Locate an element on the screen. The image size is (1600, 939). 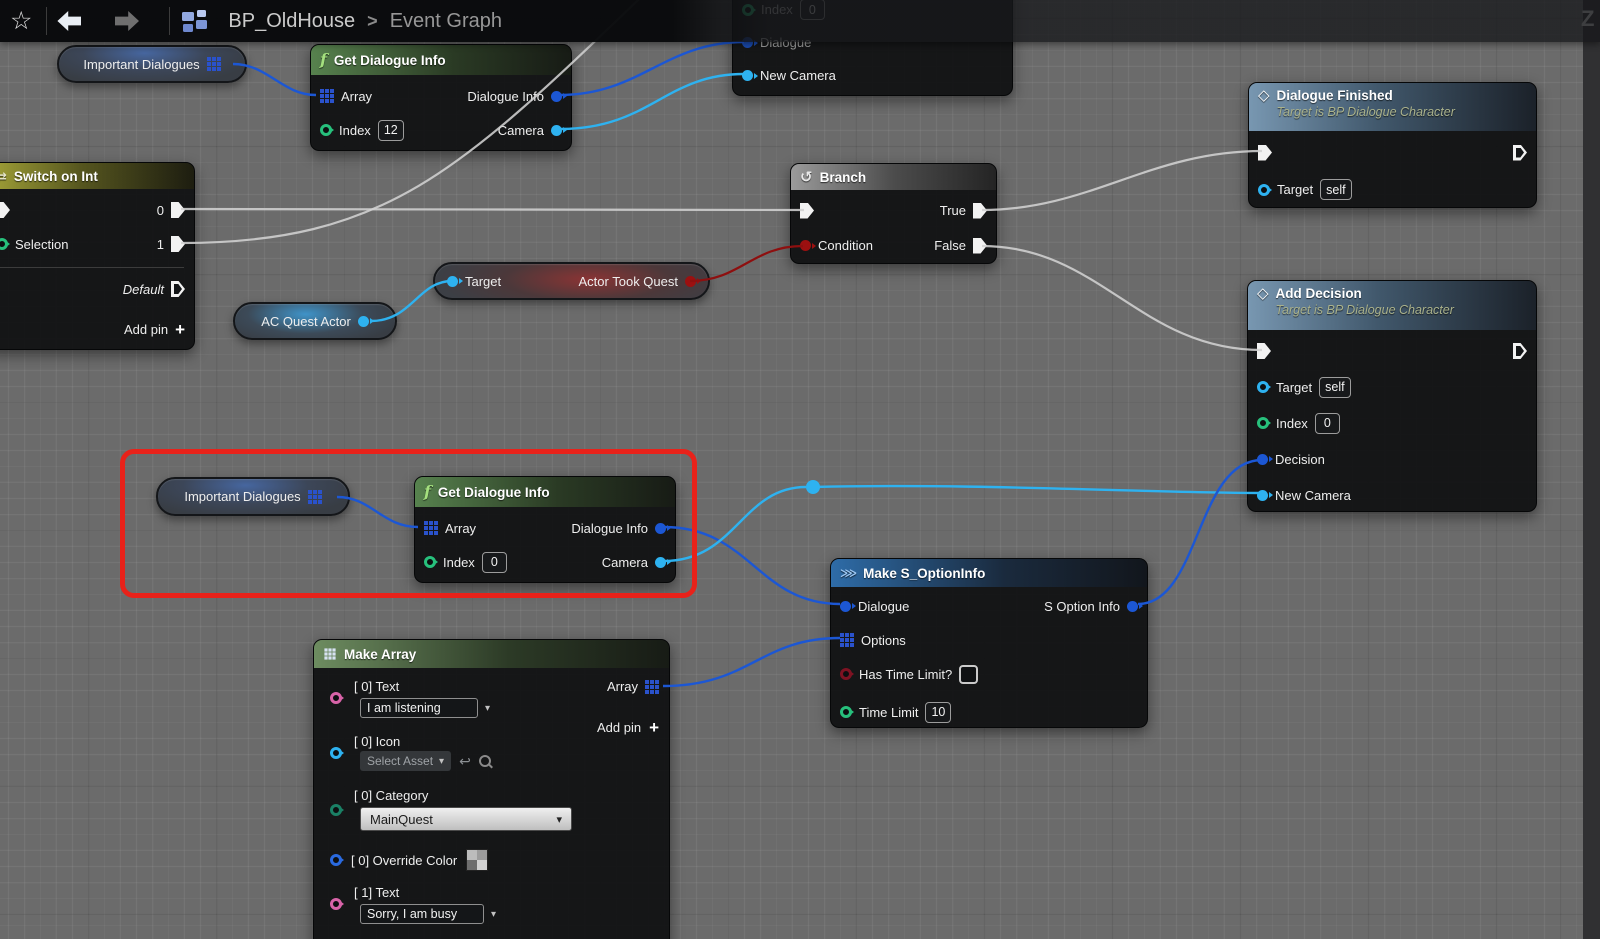
text-0-input: I am listening is located at coordinates (419, 708).